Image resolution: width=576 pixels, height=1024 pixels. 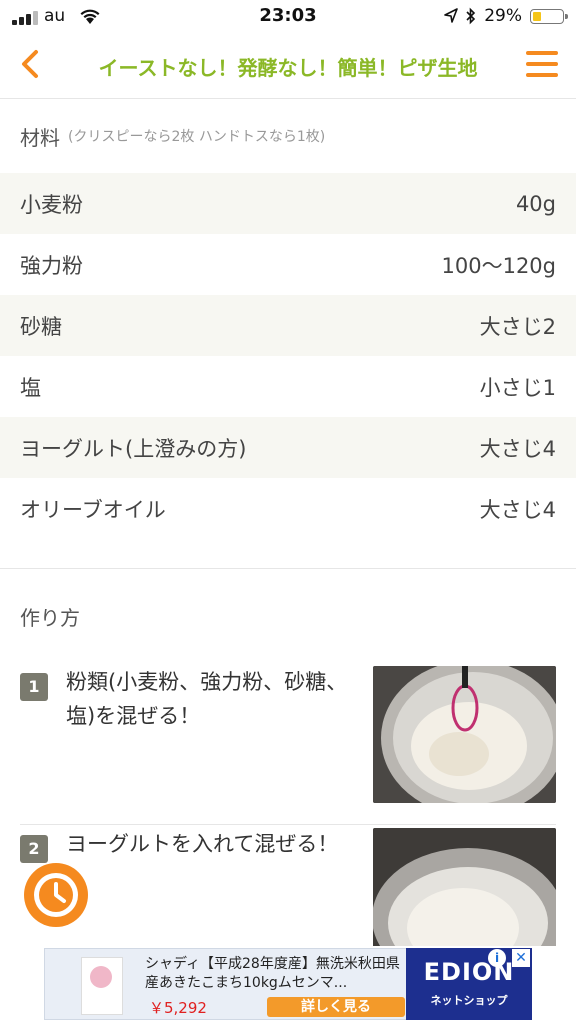 What do you see at coordinates (288, 447) in the screenshot?
I see `ingredient-row: ヨーグルト(上澄みの方) 大さじ4` at bounding box center [288, 447].